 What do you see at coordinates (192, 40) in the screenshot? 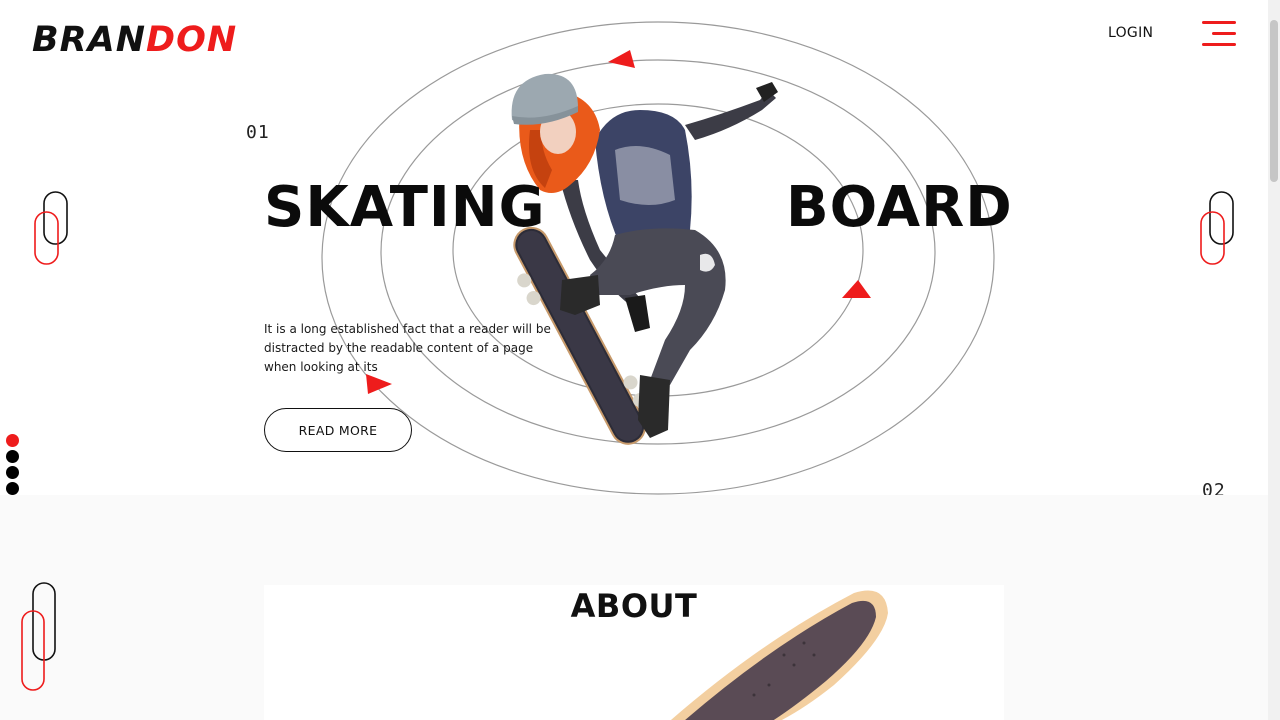
I see `brand-logo-part2: DON` at bounding box center [192, 40].